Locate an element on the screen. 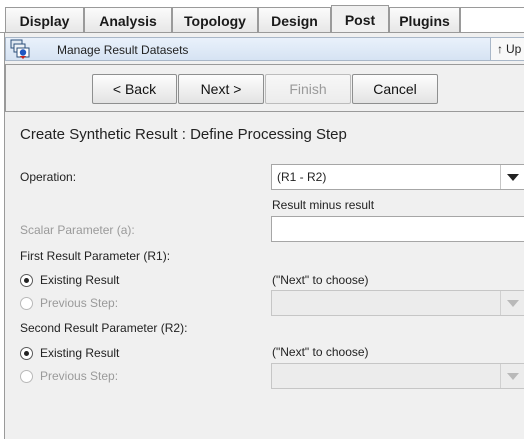  tab-label: Post is located at coordinates (360, 19).